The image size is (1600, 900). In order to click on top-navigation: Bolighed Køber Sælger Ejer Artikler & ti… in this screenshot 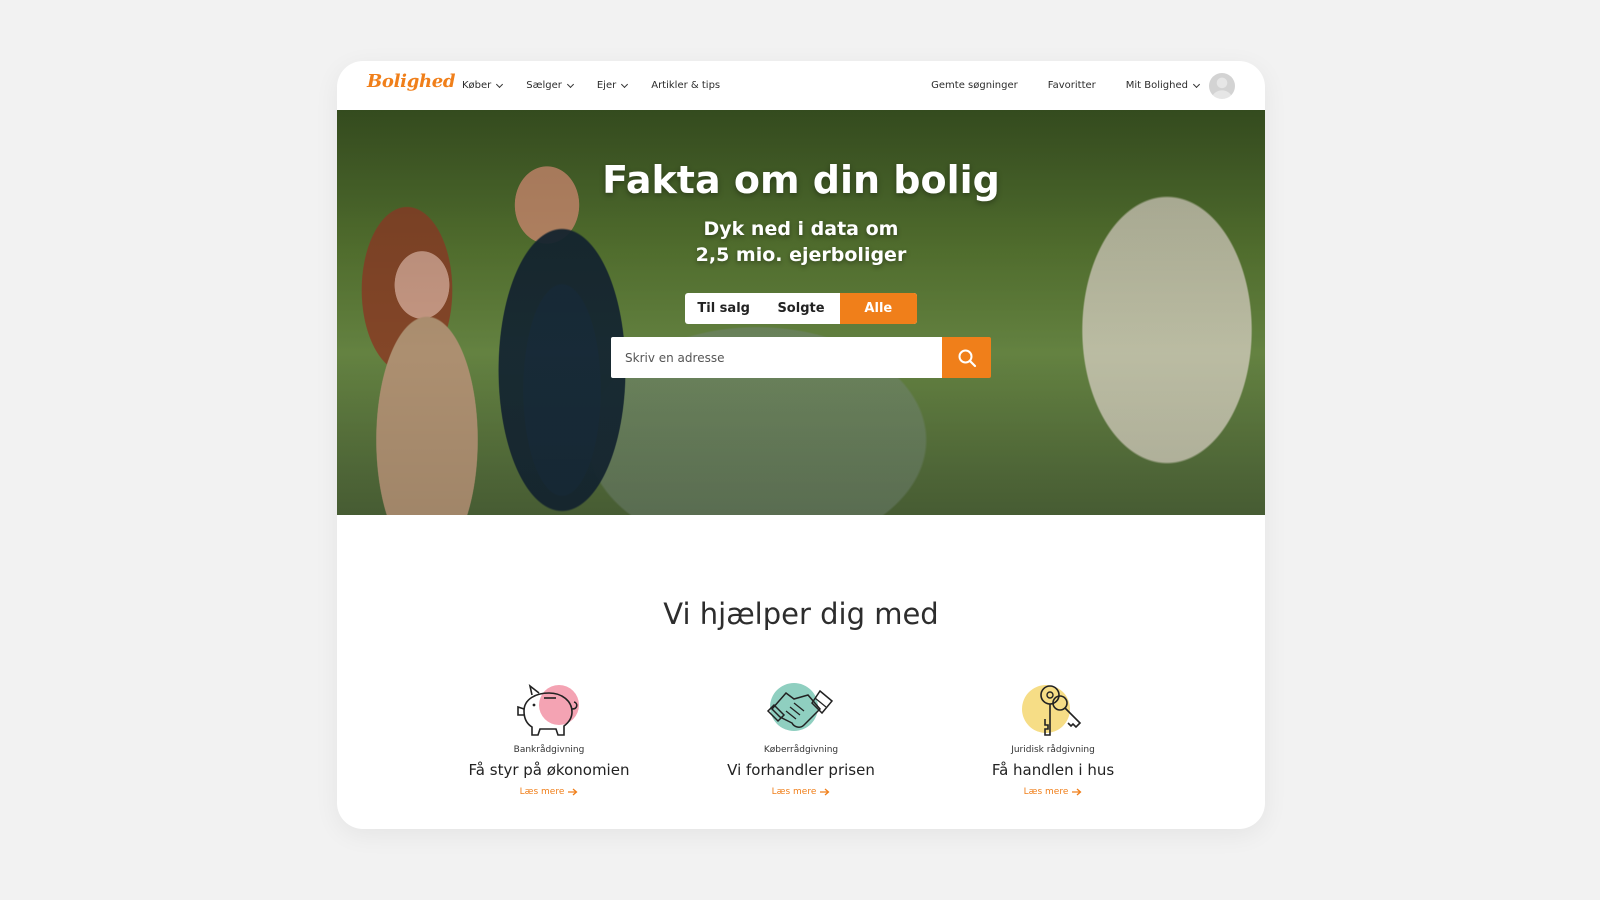, I will do `click(801, 85)`.